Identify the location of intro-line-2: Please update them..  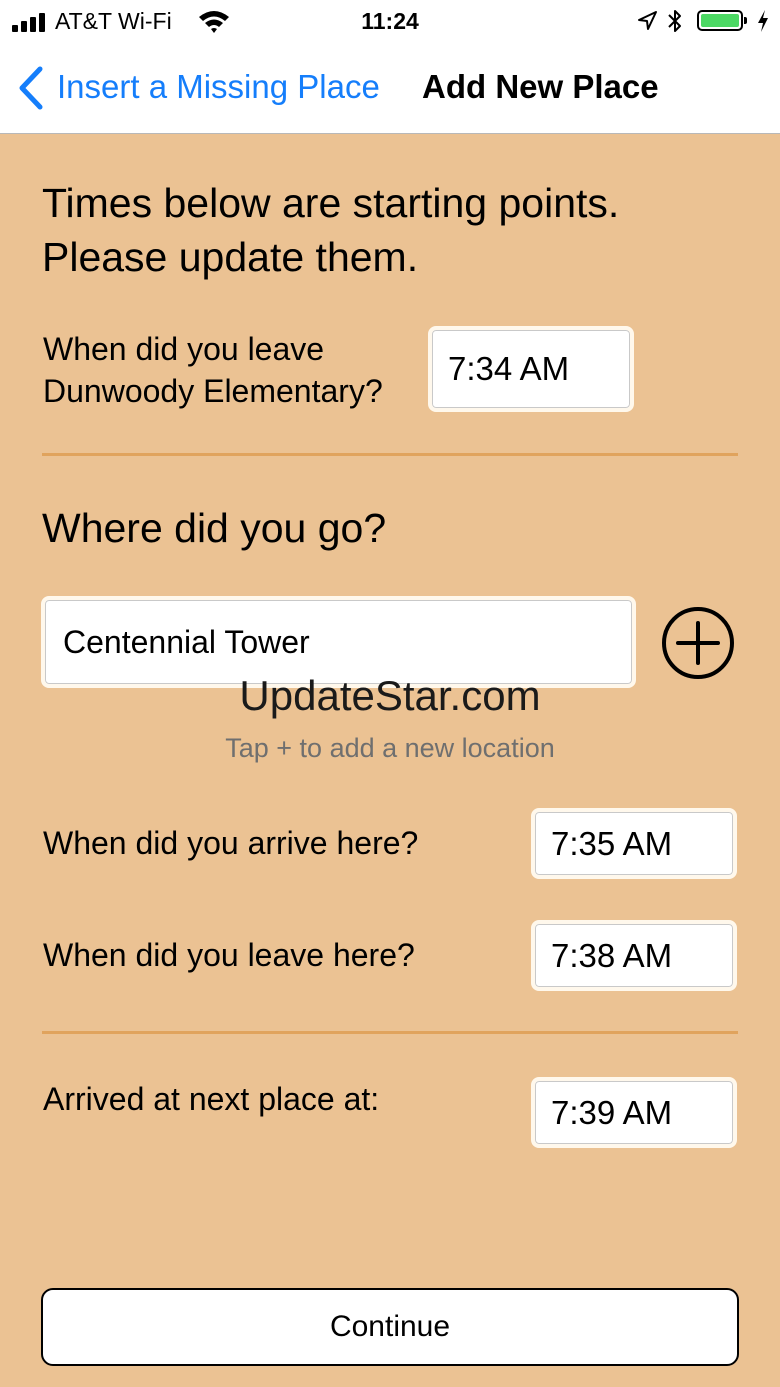
(230, 257).